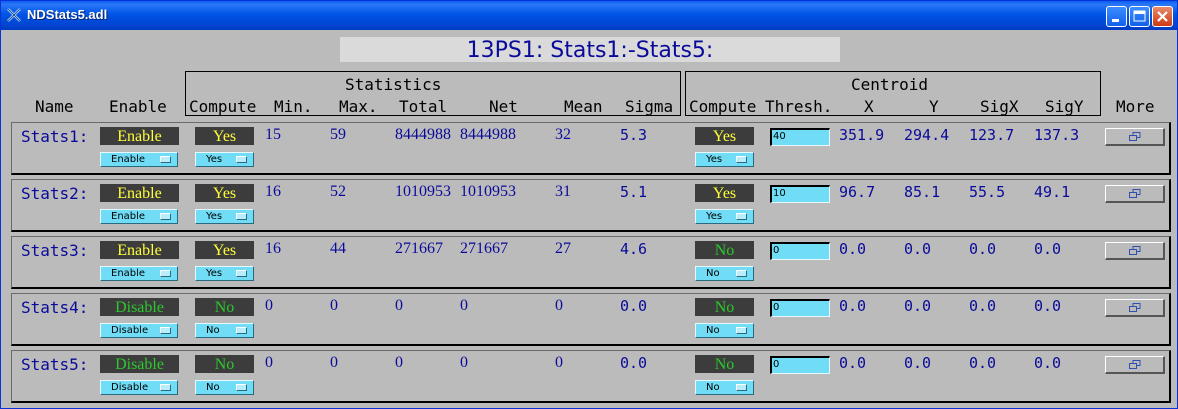  Describe the element at coordinates (987, 192) in the screenshot. I see `sigx-value: 55.5` at that location.